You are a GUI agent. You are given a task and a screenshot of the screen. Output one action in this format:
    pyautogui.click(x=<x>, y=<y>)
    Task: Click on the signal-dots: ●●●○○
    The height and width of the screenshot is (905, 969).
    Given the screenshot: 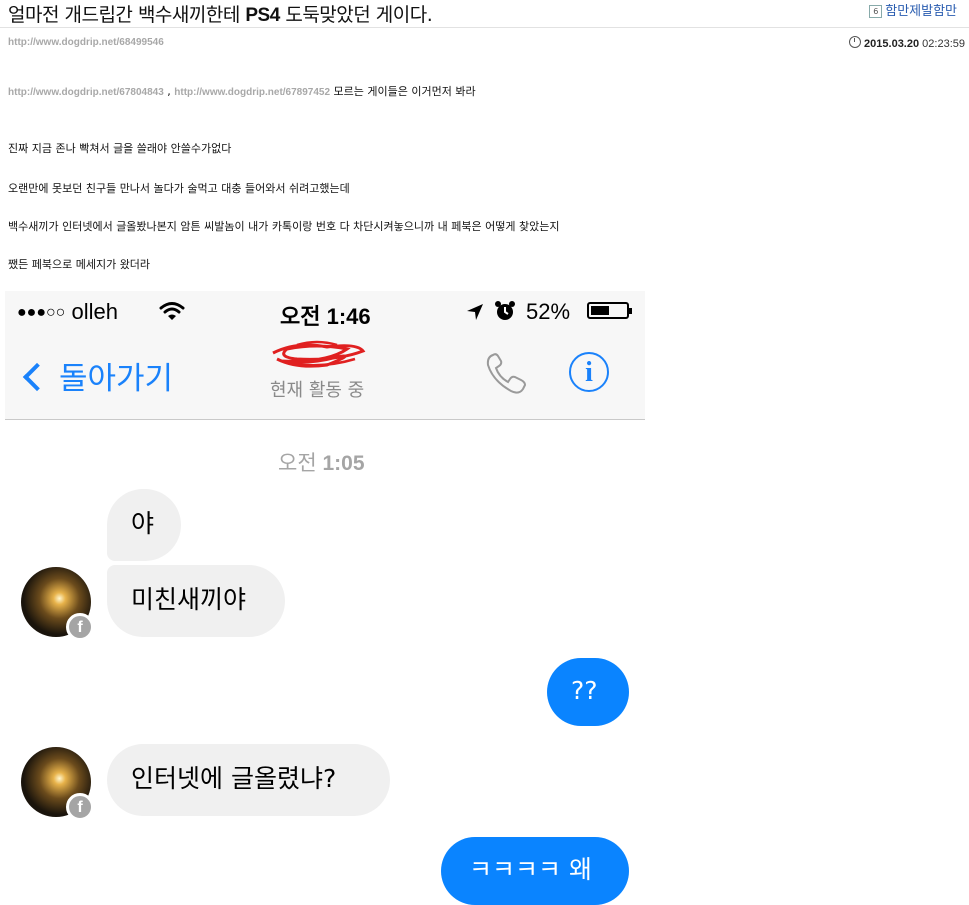 What is the action you would take?
    pyautogui.click(x=41, y=312)
    